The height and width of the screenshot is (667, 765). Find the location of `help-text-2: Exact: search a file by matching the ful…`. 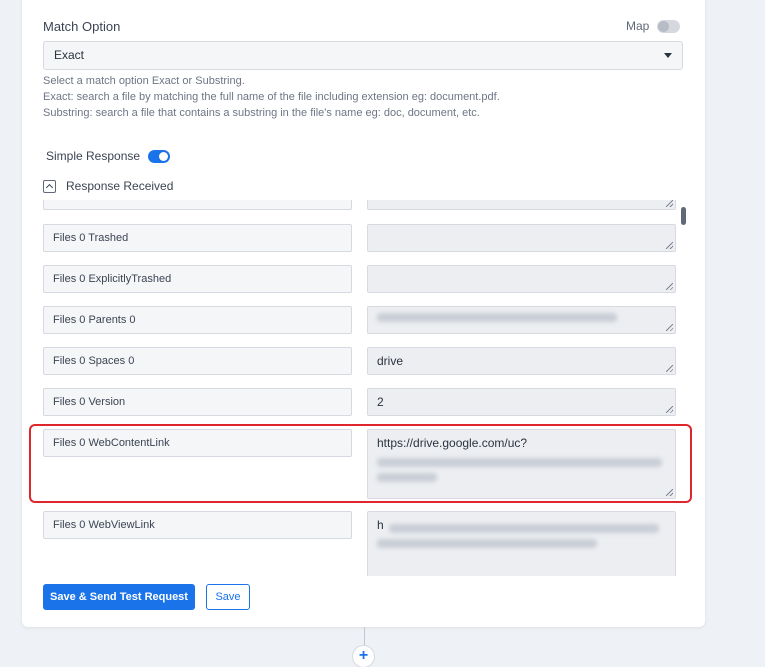

help-text-2: Exact: search a file by matching the ful… is located at coordinates (271, 97).